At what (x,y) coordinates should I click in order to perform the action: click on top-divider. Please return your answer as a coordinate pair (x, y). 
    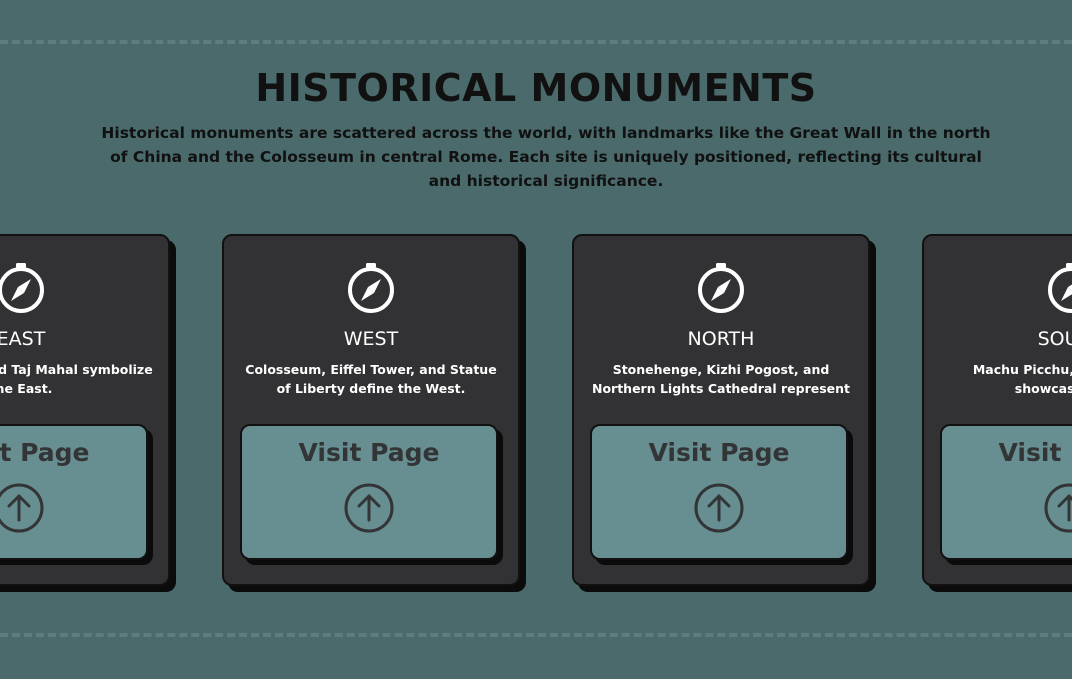
    Looking at the image, I should click on (536, 42).